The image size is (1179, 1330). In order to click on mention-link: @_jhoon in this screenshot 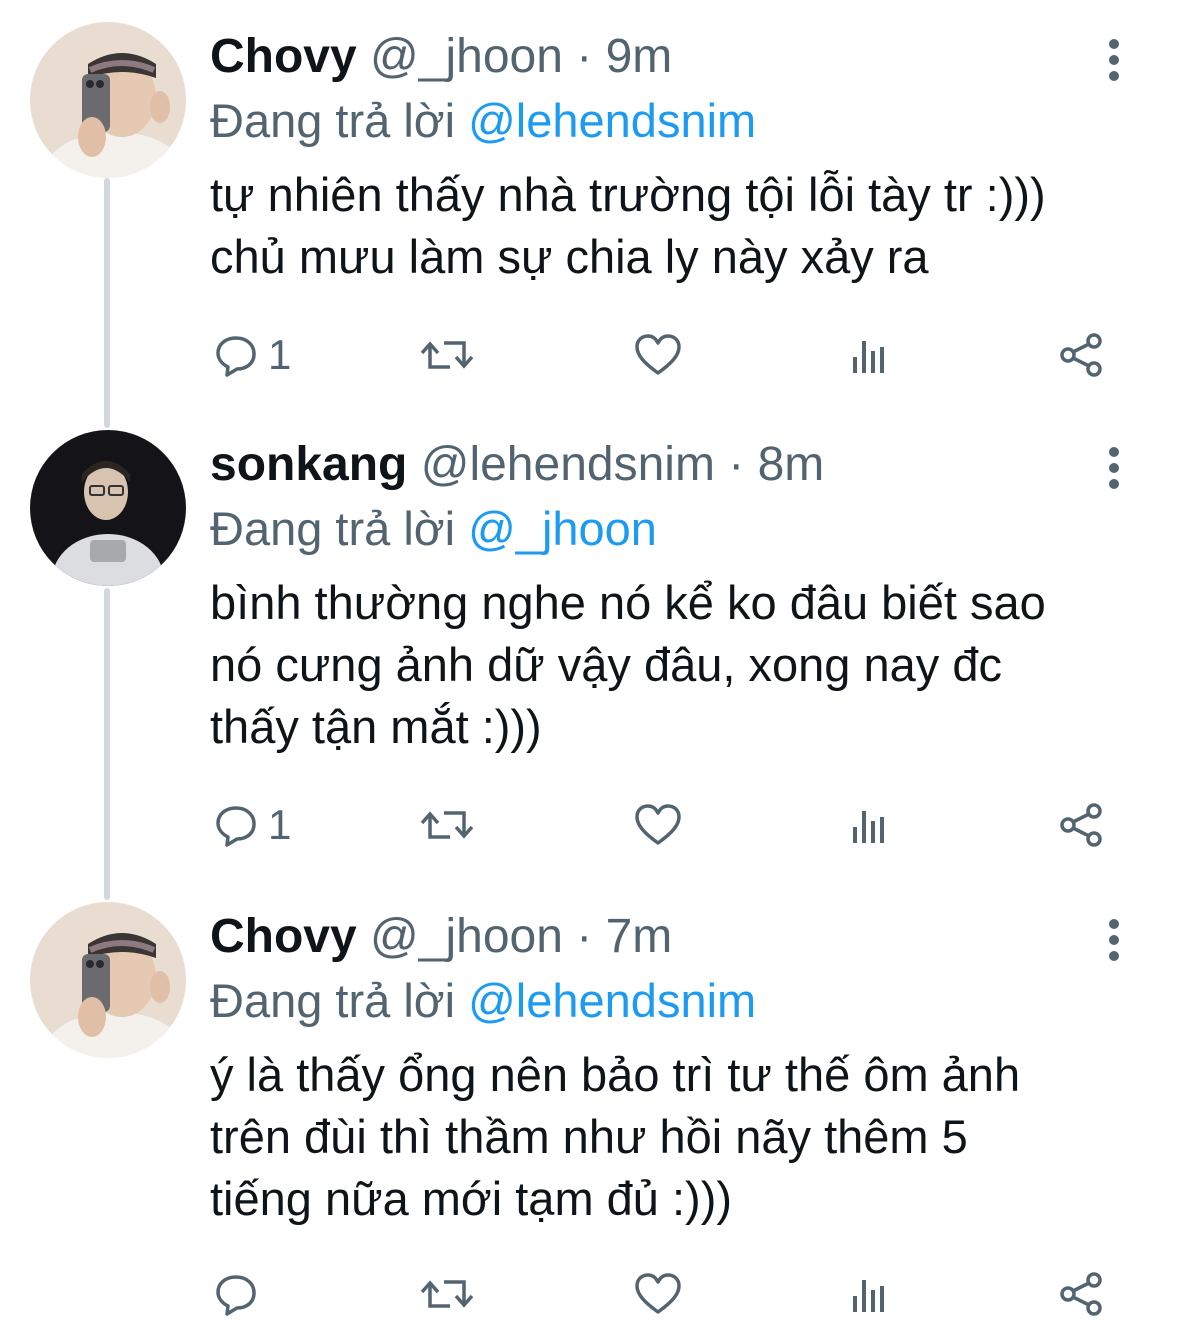, I will do `click(562, 528)`.